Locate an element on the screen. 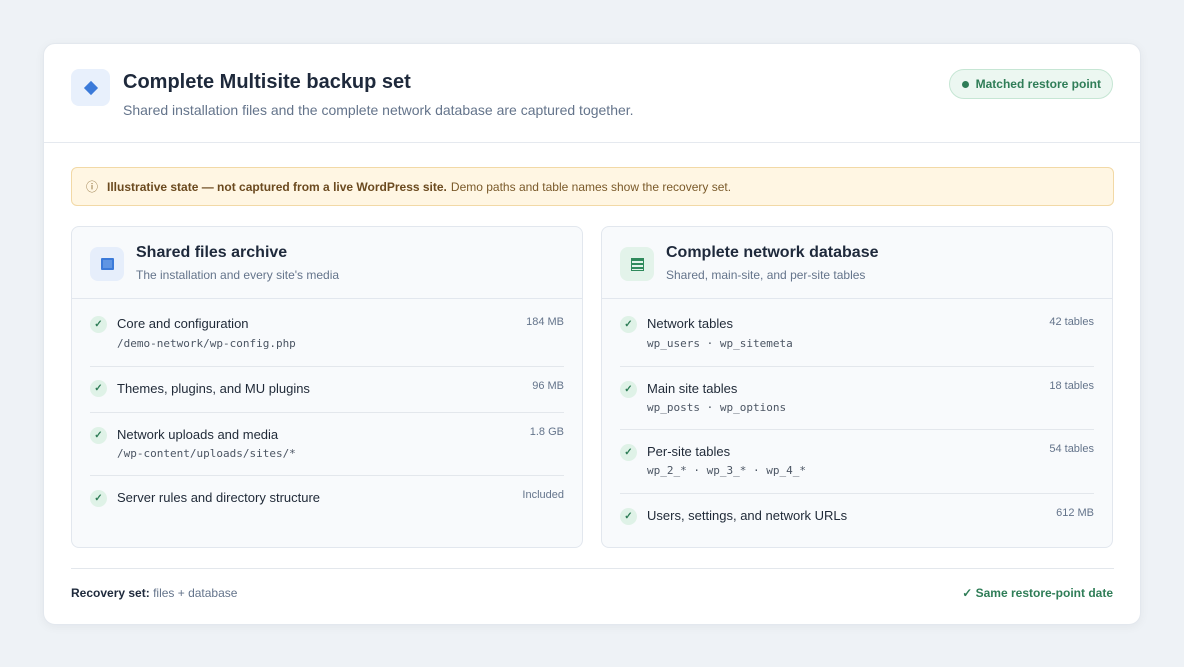 The width and height of the screenshot is (1184, 667). footer-divider is located at coordinates (592, 568).